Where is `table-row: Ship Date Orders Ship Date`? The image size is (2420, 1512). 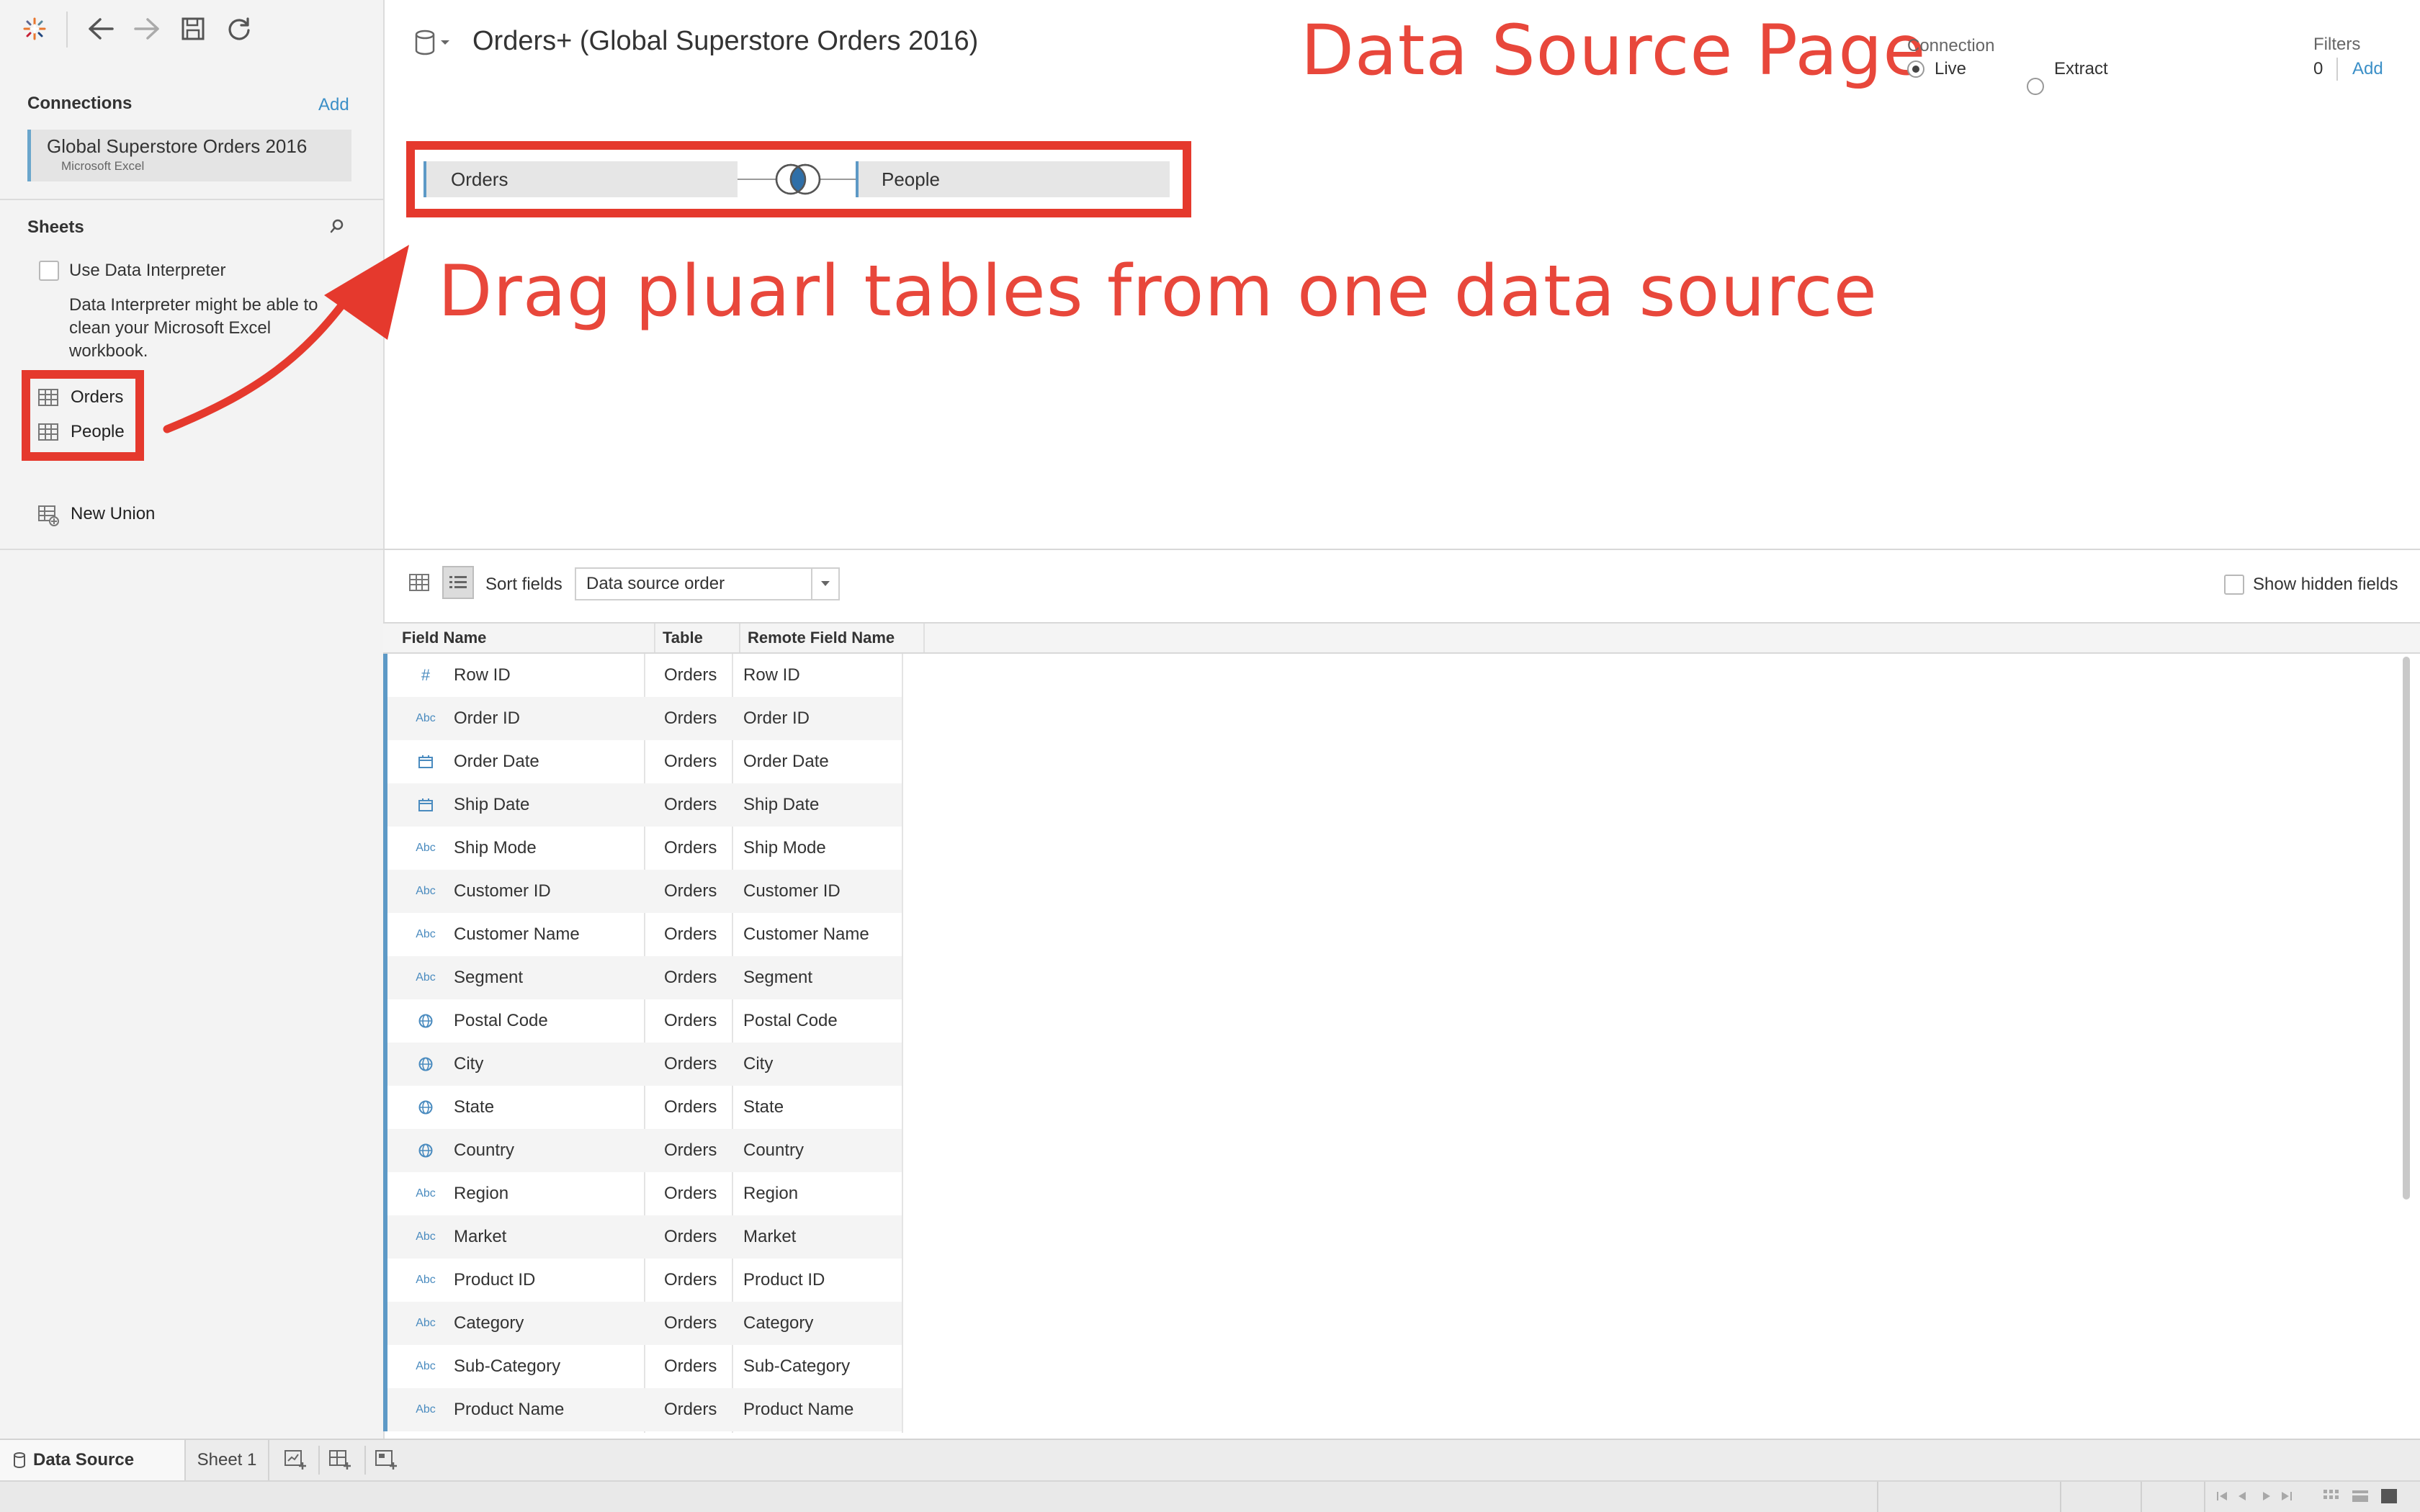 table-row: Ship Date Orders Ship Date is located at coordinates (642, 805).